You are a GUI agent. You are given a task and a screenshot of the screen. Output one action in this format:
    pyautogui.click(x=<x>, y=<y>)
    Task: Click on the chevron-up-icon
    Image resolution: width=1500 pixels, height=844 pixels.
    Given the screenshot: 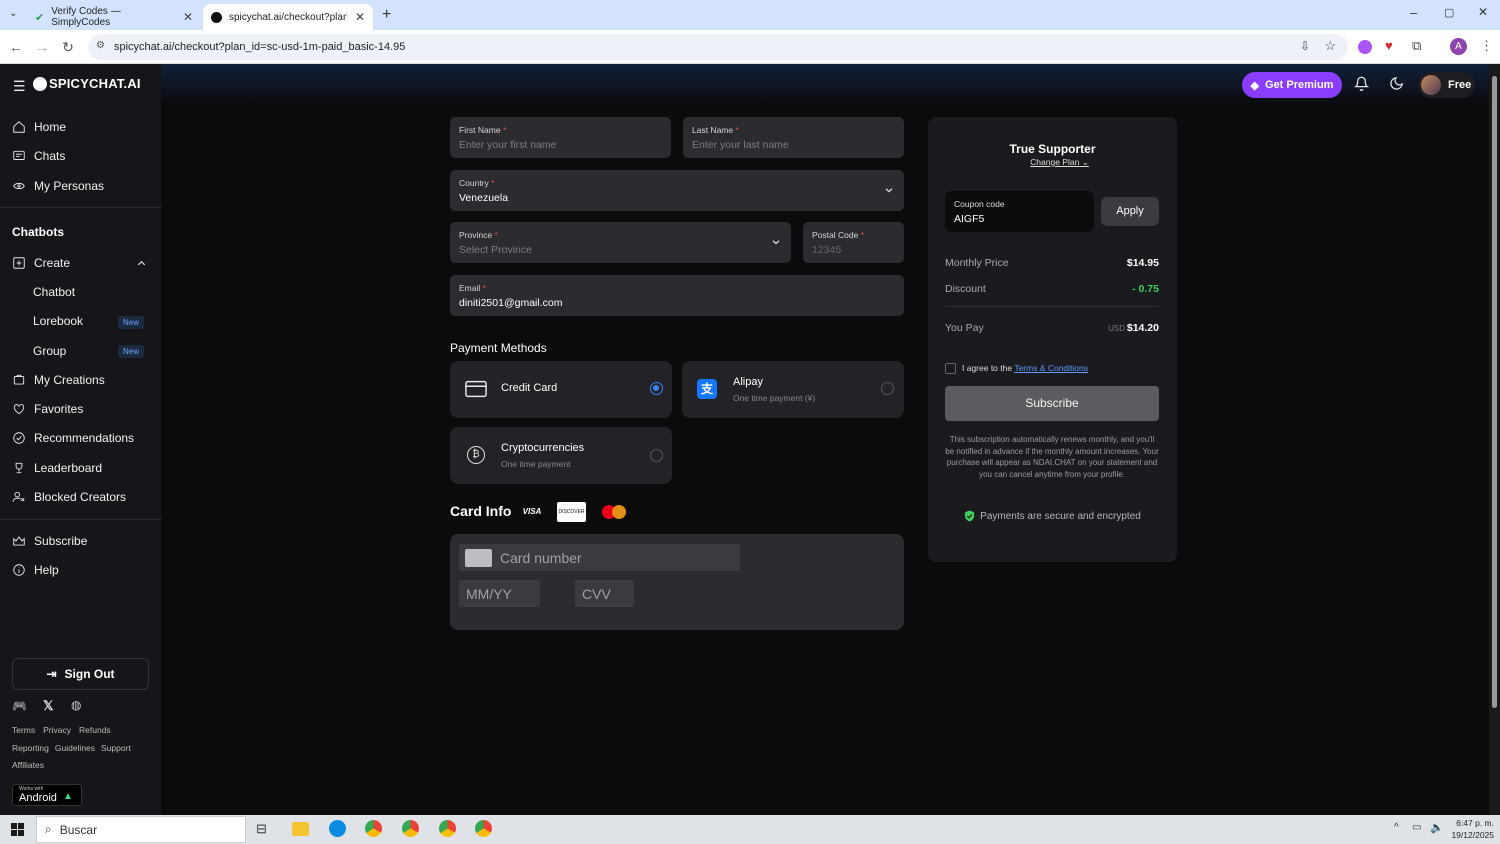 What is the action you would take?
    pyautogui.click(x=141, y=265)
    